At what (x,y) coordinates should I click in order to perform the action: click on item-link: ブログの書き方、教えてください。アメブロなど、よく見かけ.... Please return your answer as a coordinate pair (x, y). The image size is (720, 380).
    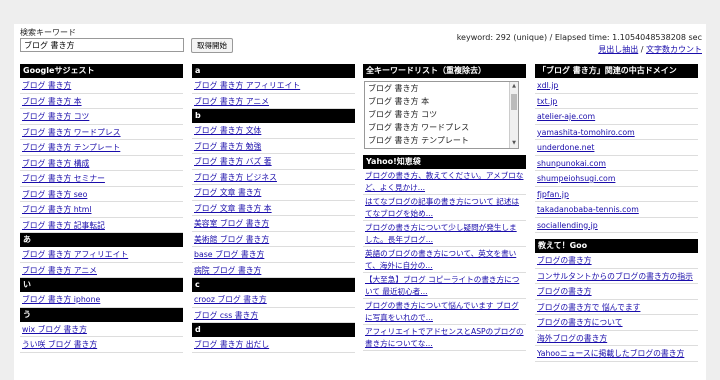
    Looking at the image, I should click on (444, 181).